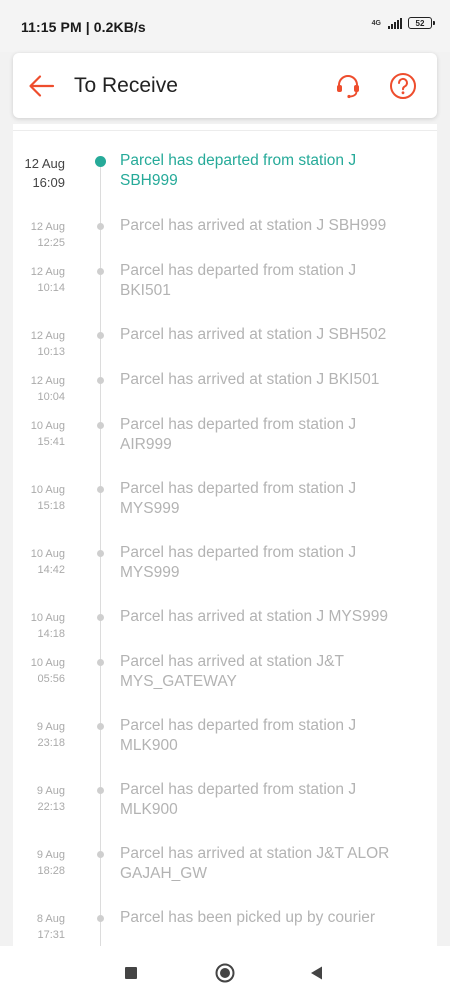 The image size is (450, 1000). What do you see at coordinates (253, 334) in the screenshot?
I see `event-description: Parcel has arrived at station J SBH502` at bounding box center [253, 334].